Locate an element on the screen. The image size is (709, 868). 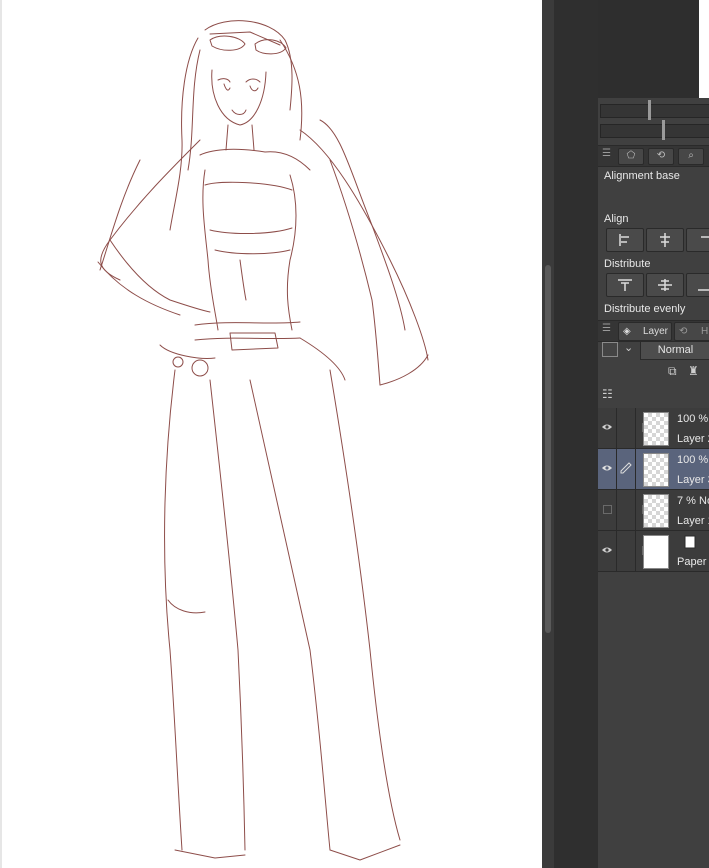
chevron-down-icon: ⌄ is located at coordinates (628, 347).